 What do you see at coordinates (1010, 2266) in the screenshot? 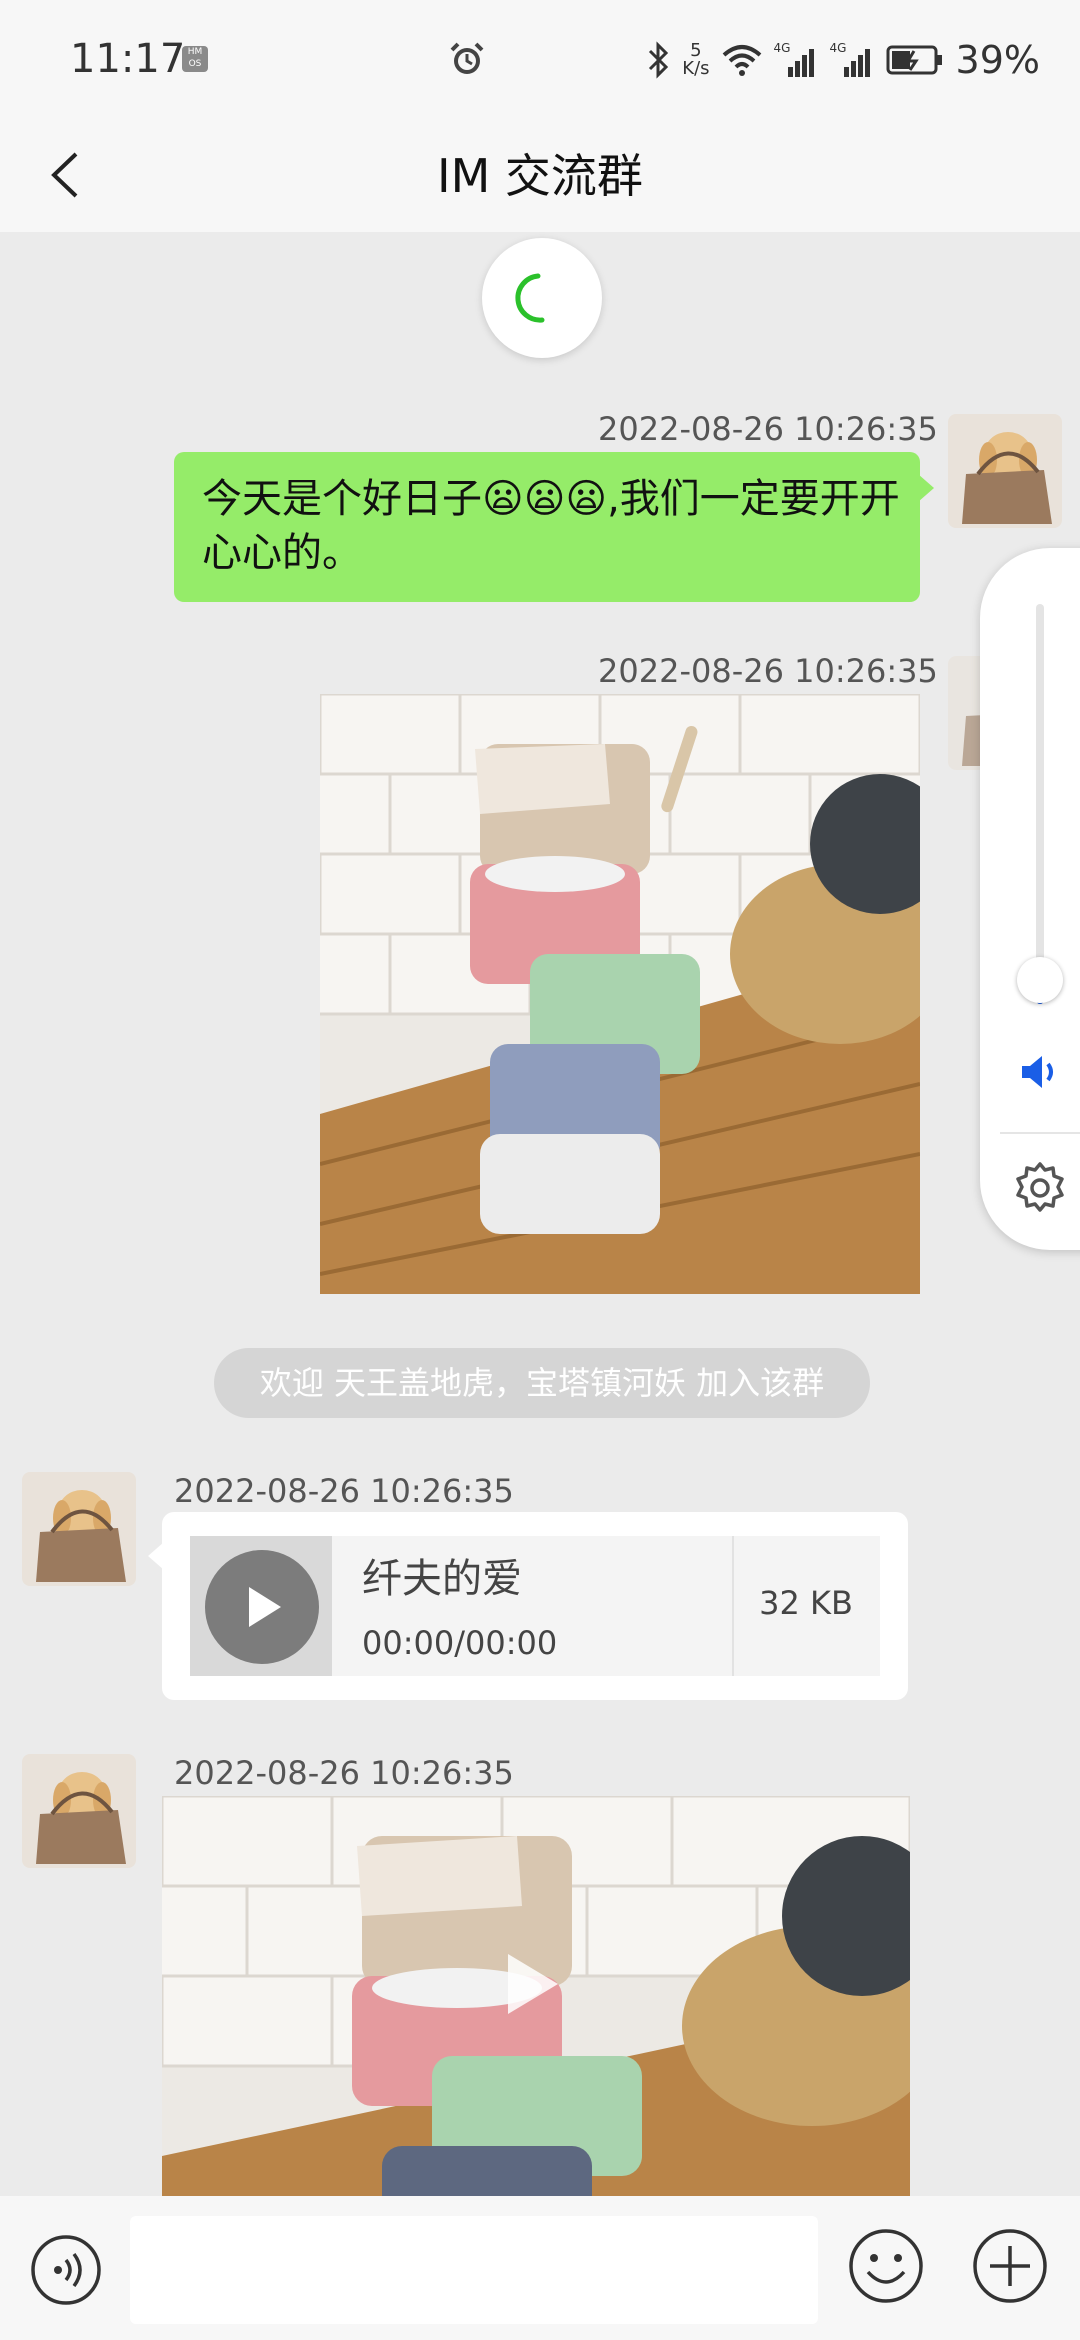
I see `plus-icon` at bounding box center [1010, 2266].